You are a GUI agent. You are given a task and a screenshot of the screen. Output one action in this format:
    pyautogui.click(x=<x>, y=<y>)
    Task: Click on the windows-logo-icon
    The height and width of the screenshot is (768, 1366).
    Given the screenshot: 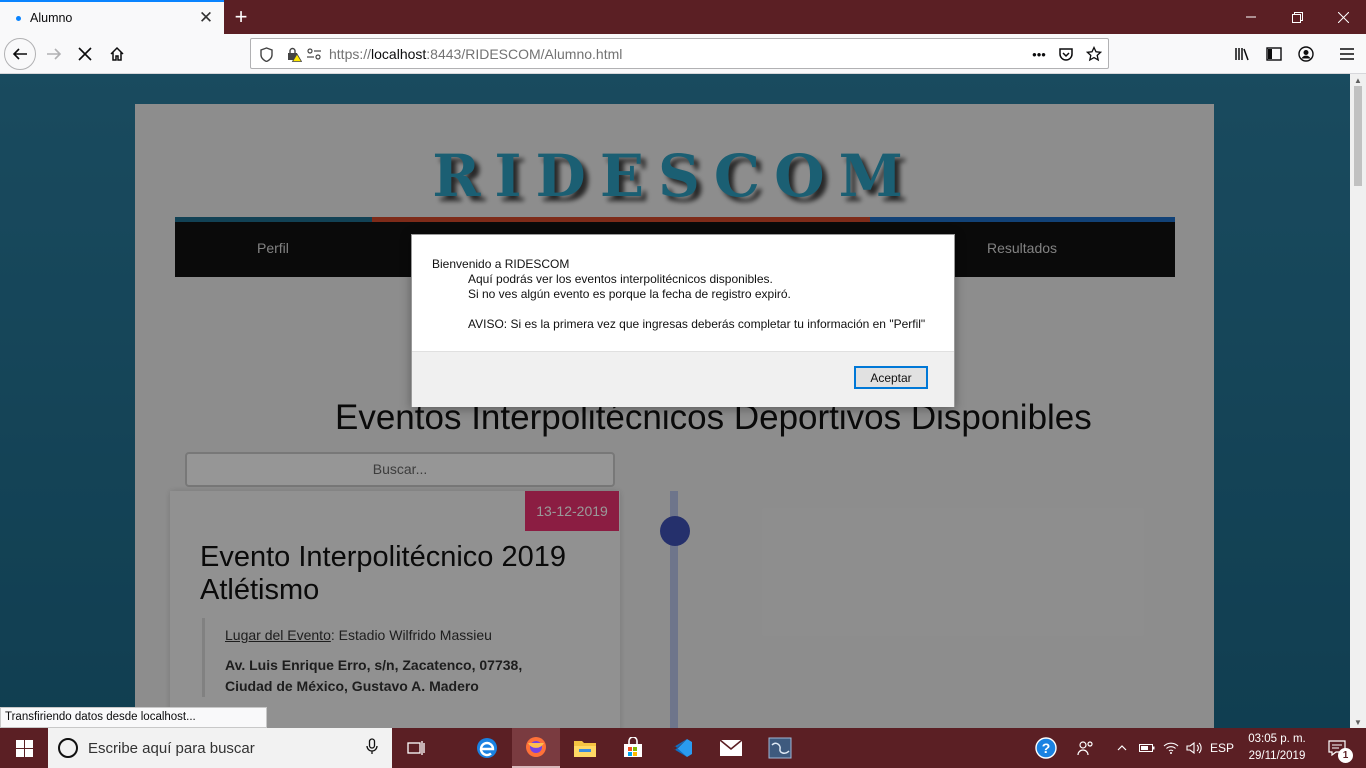 What is the action you would take?
    pyautogui.click(x=24, y=748)
    